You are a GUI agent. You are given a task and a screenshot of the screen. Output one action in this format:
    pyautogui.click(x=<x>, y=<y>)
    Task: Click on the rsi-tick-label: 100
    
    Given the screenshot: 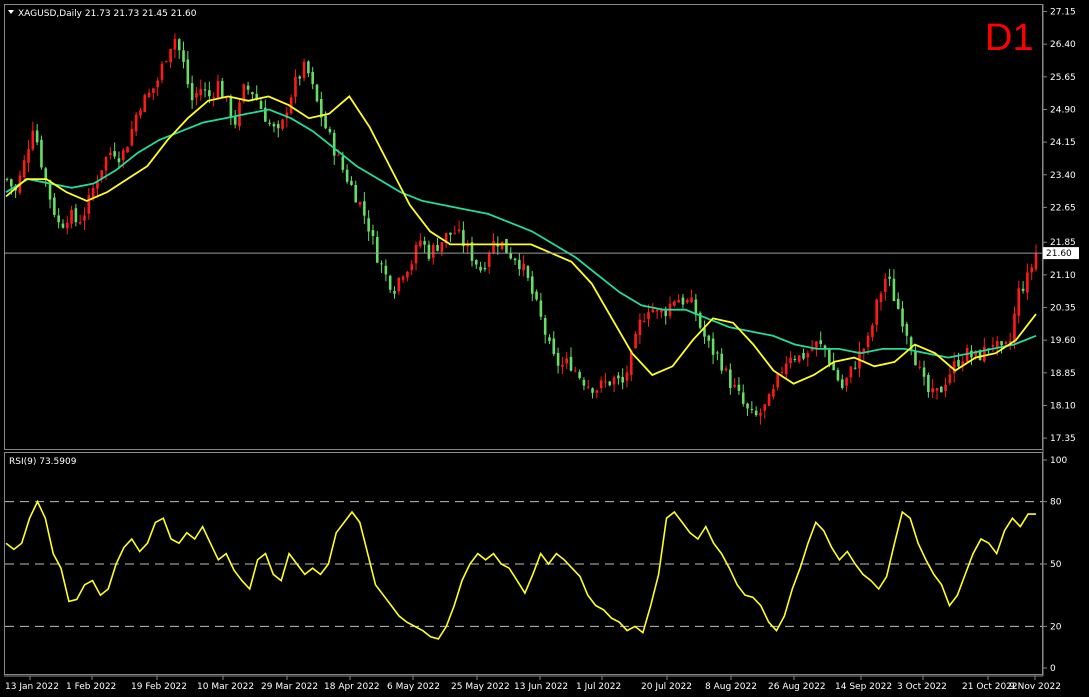 What is the action you would take?
    pyautogui.click(x=1058, y=461)
    